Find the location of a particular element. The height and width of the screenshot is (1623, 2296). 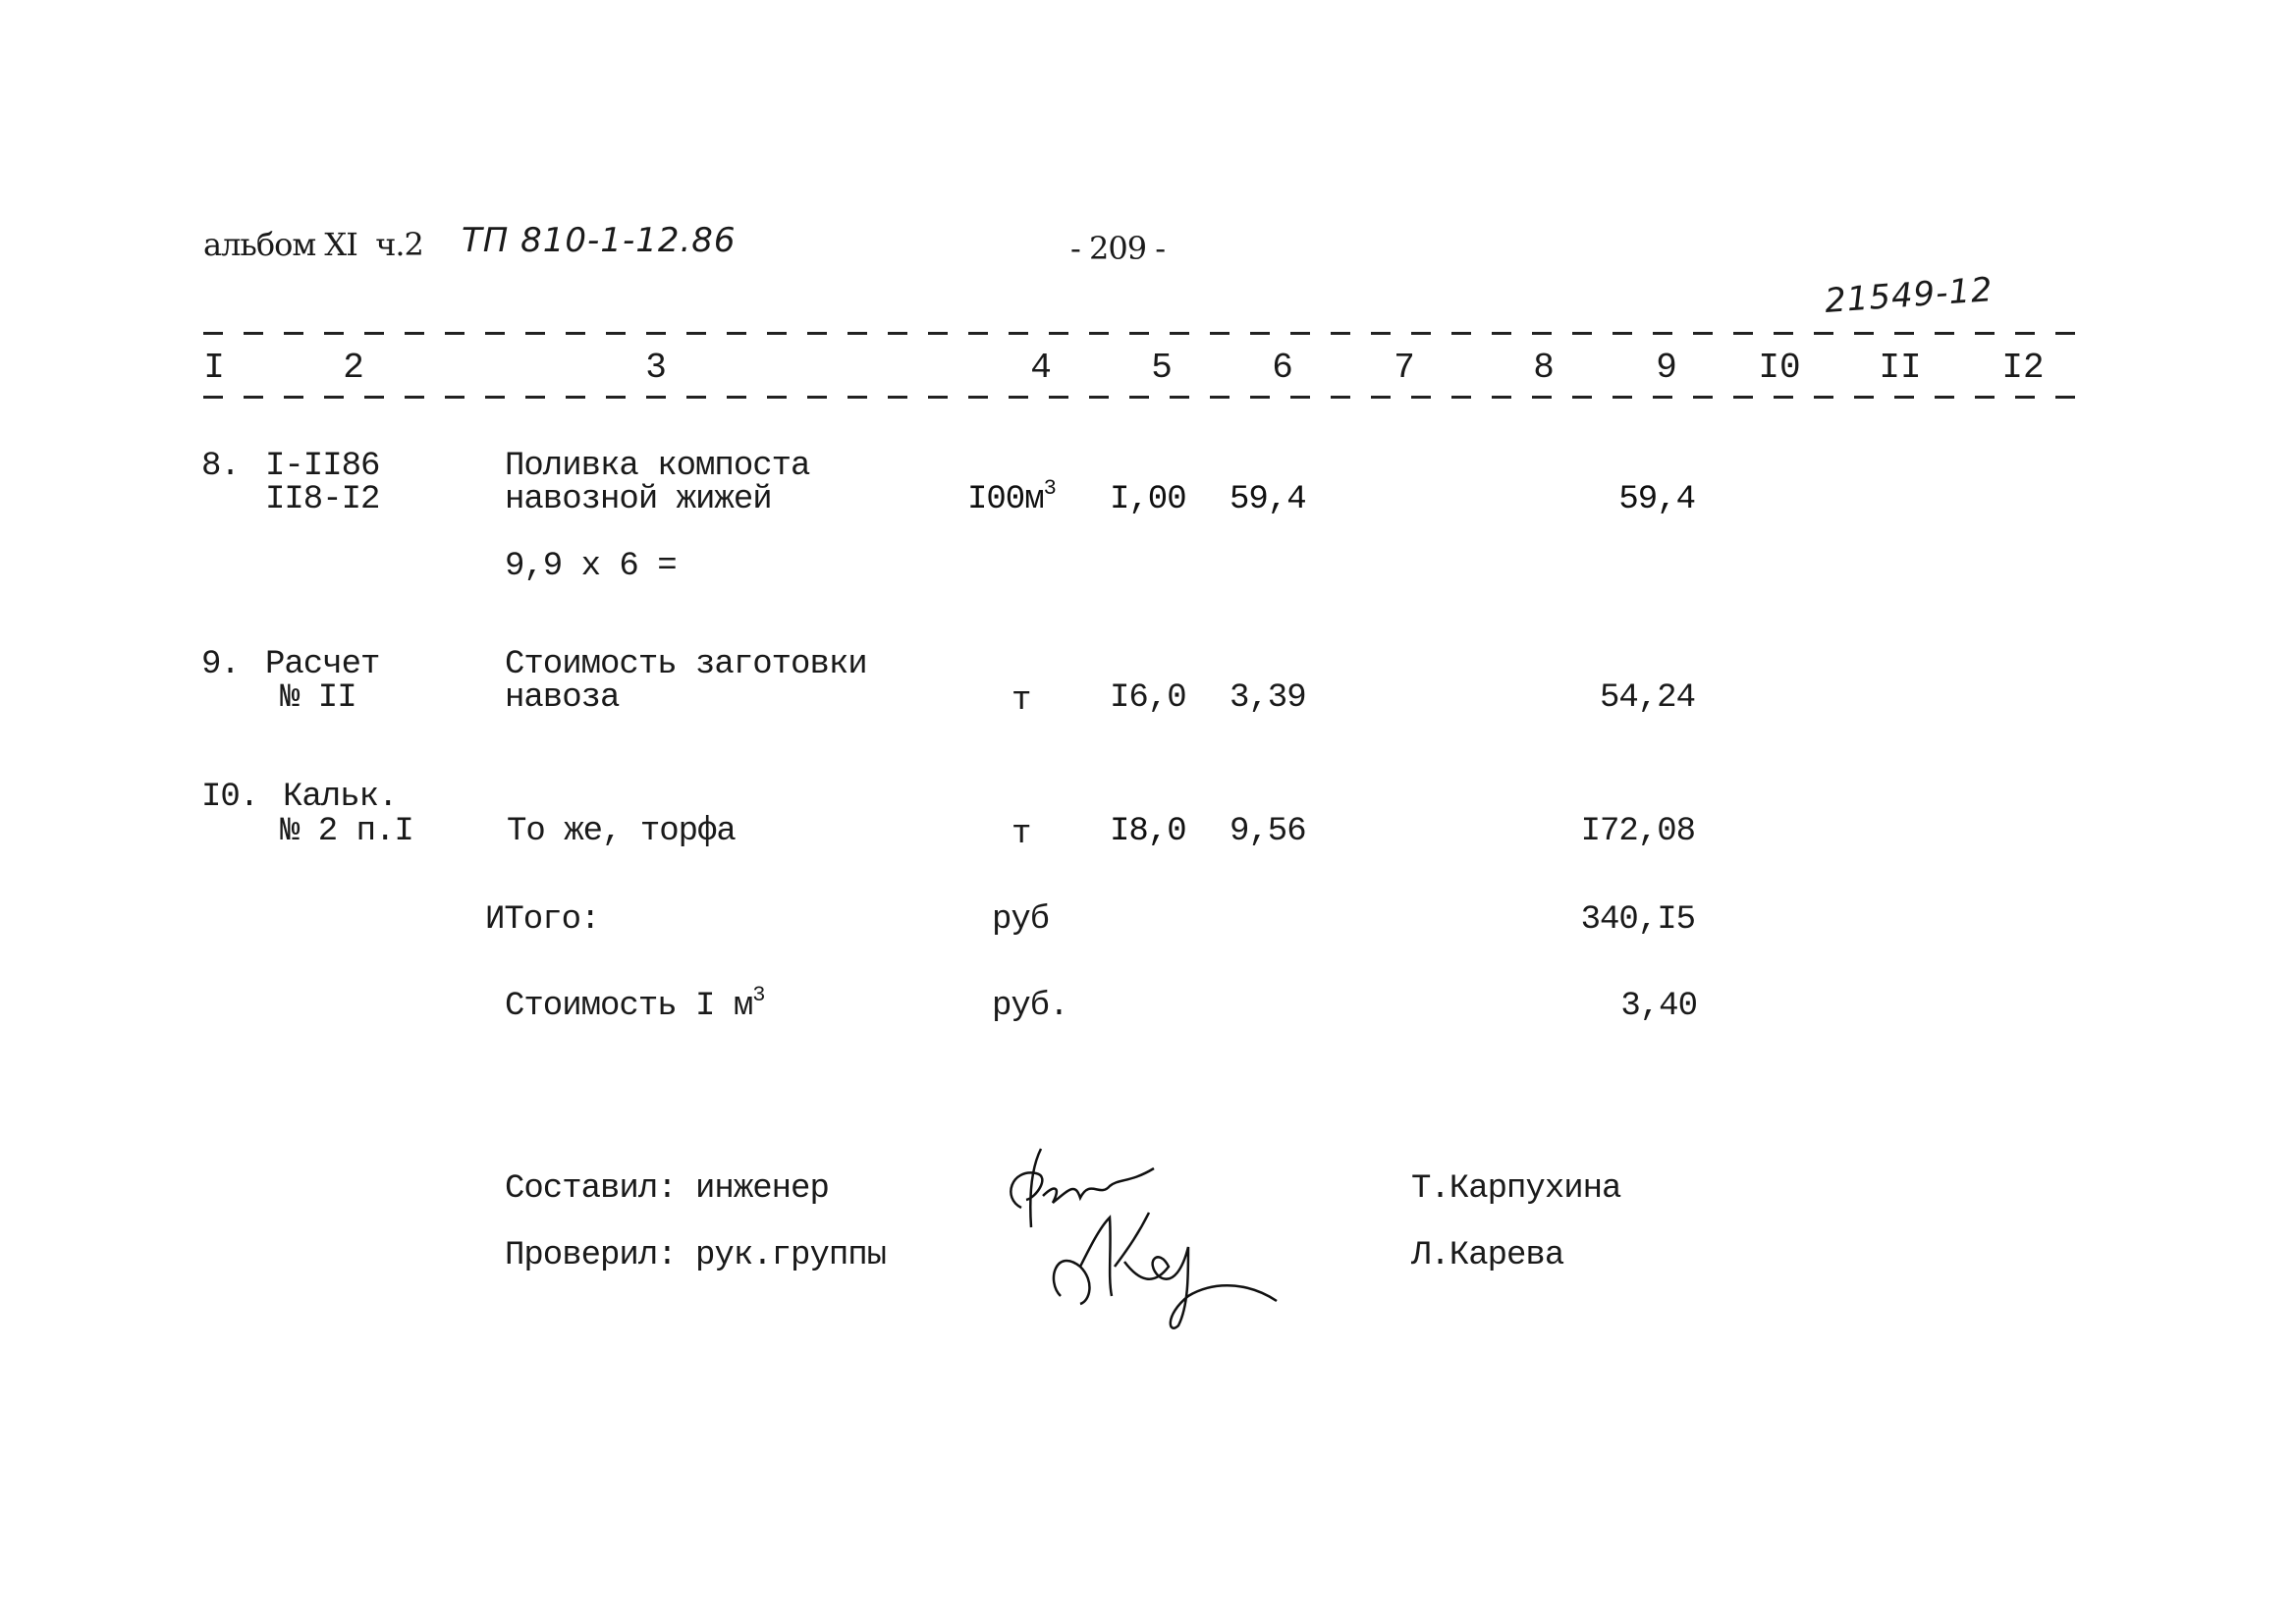

row-price: 9,56 is located at coordinates (1268, 831).